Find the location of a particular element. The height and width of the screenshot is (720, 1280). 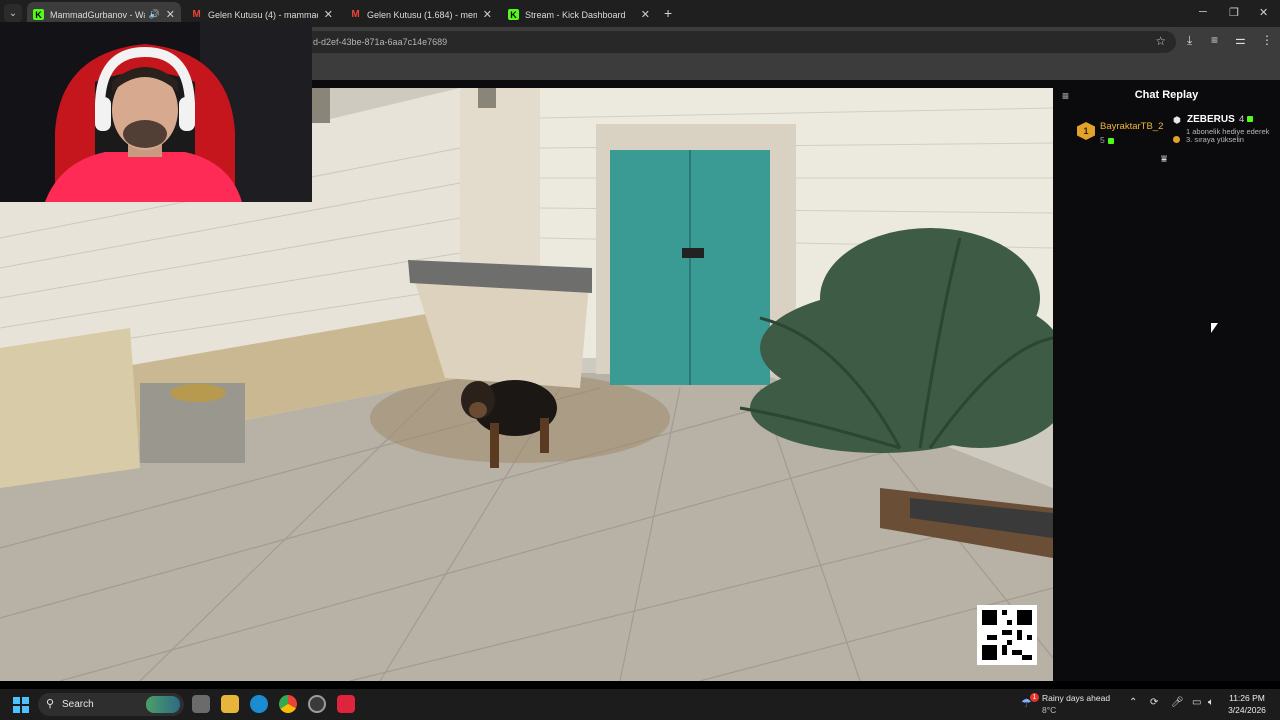

mouse-cursor-icon is located at coordinates (1214, 328).